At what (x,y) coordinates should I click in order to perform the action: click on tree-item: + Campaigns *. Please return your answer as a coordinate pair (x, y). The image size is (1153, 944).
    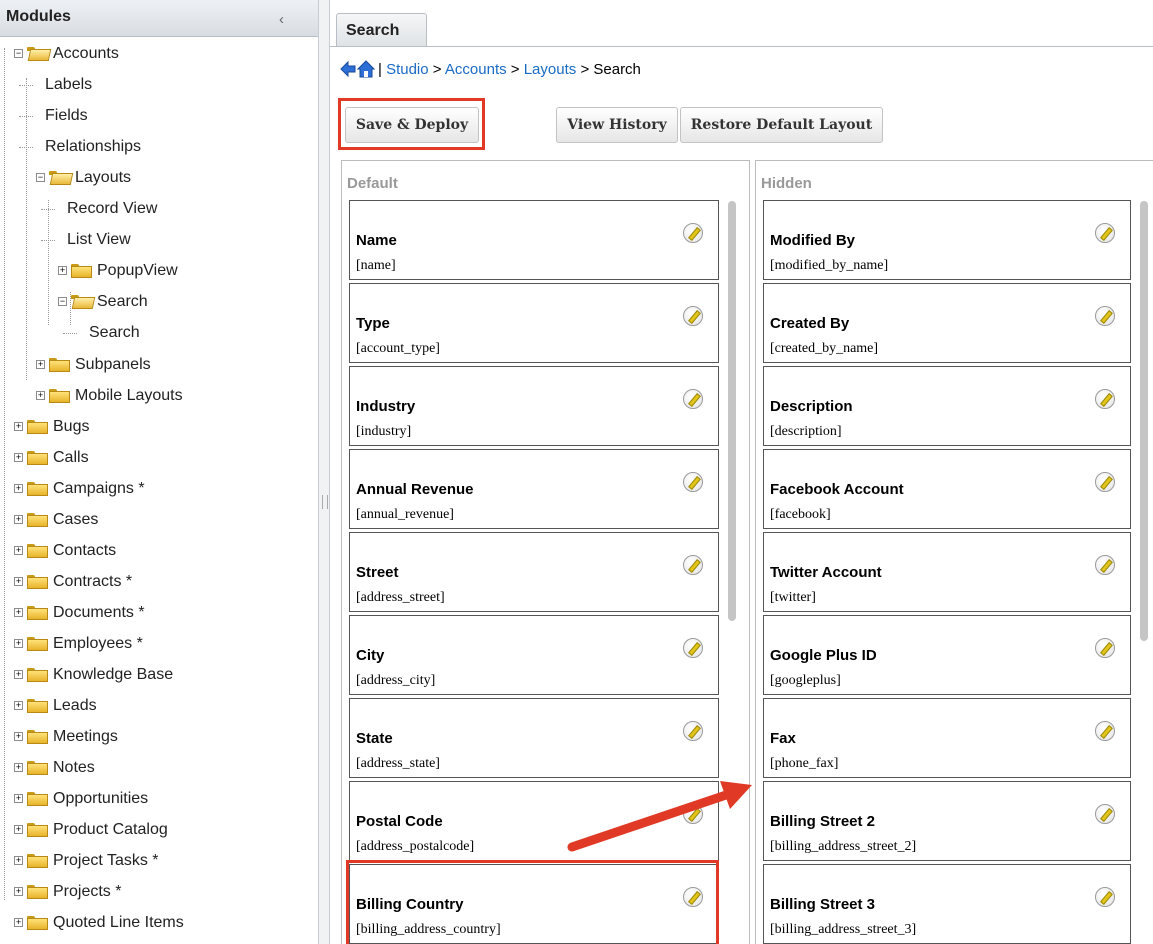
    Looking at the image, I should click on (159, 489).